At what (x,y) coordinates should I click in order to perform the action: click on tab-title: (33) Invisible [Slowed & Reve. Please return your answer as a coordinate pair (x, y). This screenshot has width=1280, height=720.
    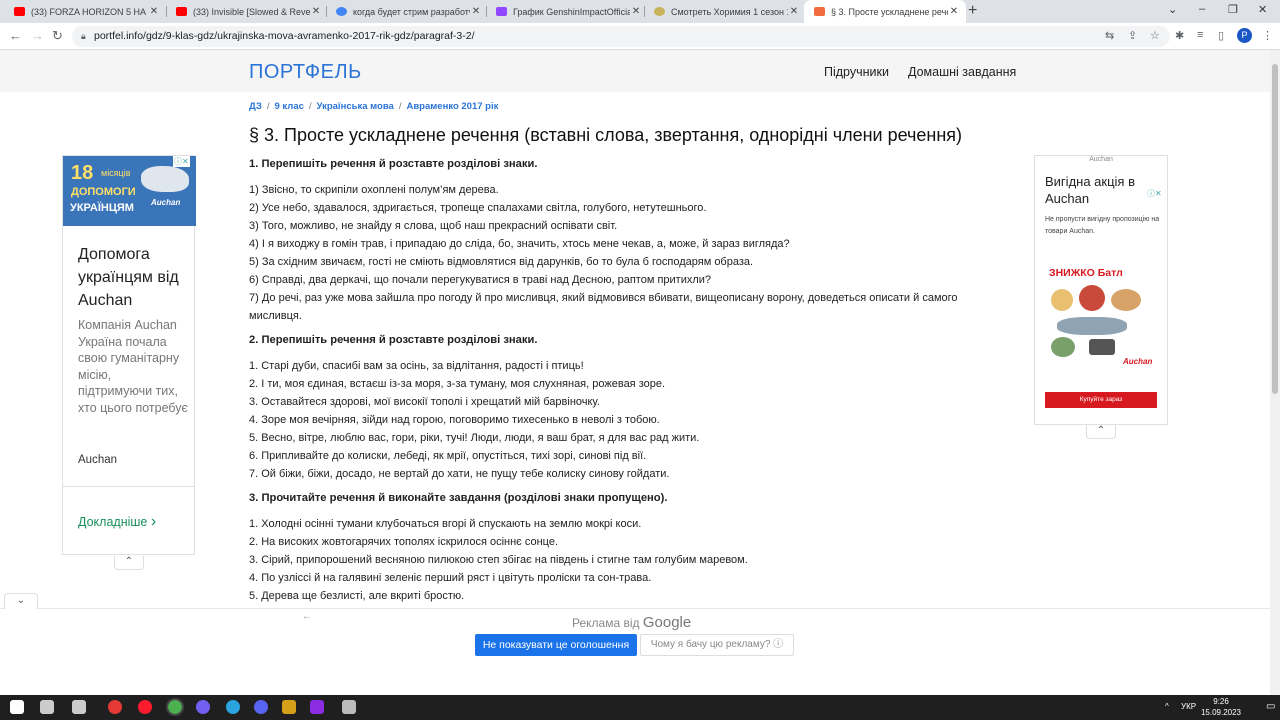
    Looking at the image, I should click on (251, 11).